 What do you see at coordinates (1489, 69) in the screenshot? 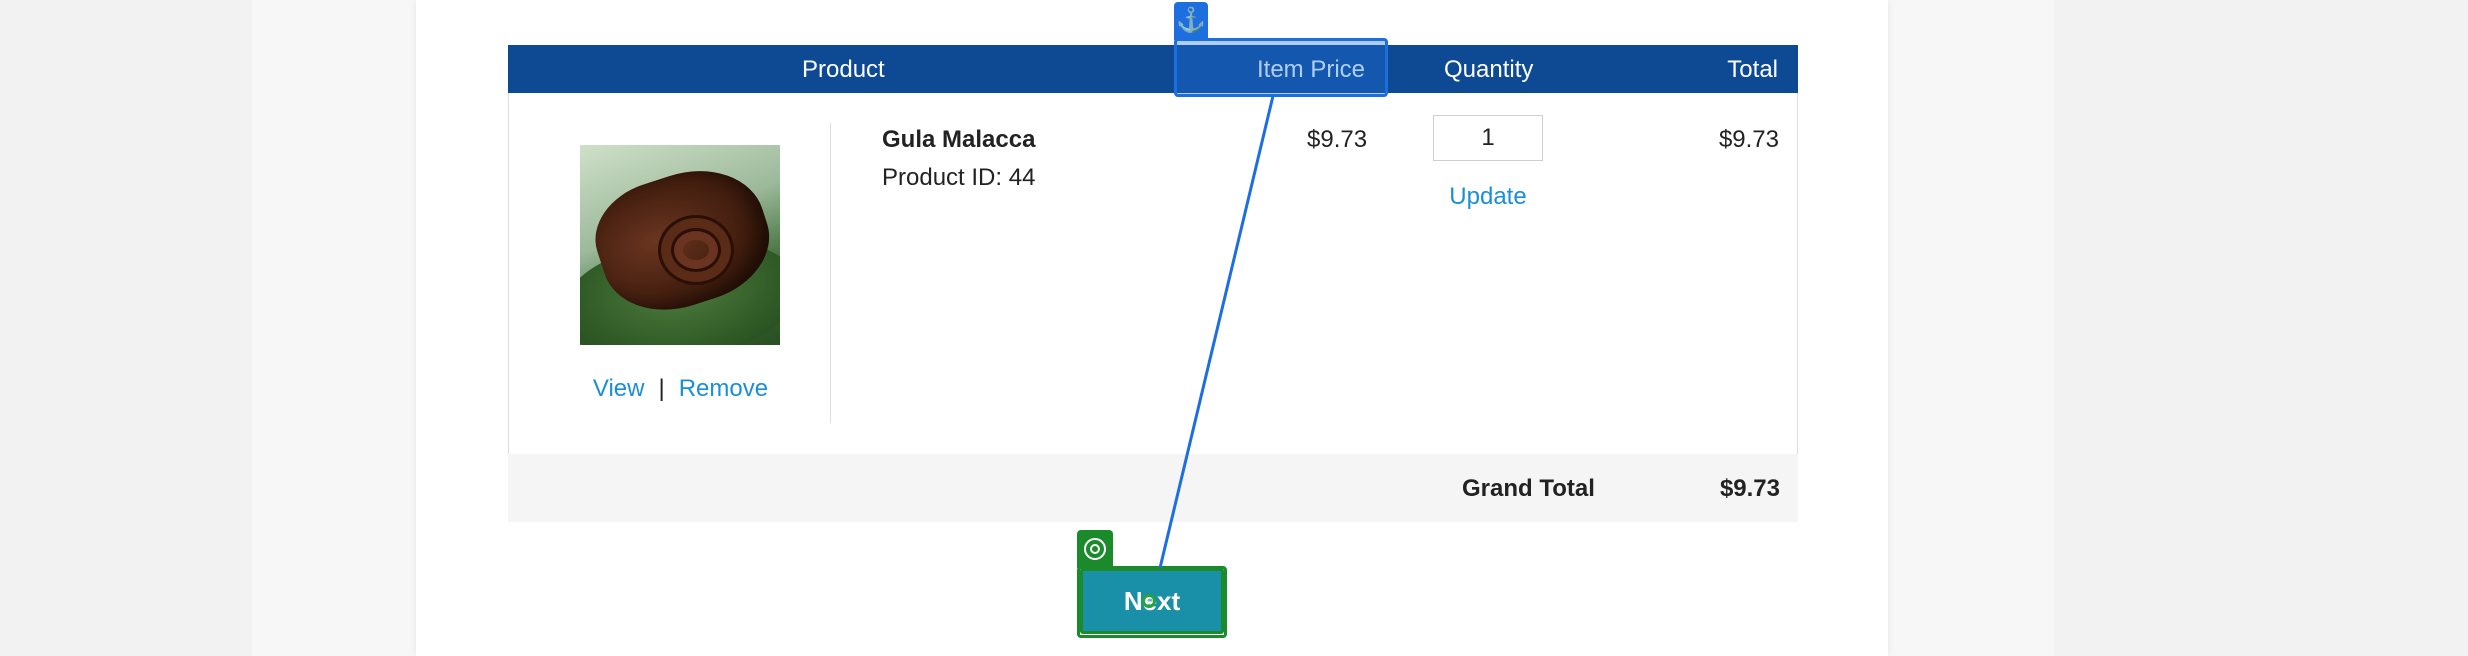
I see `column-header-quantity: Quantity` at bounding box center [1489, 69].